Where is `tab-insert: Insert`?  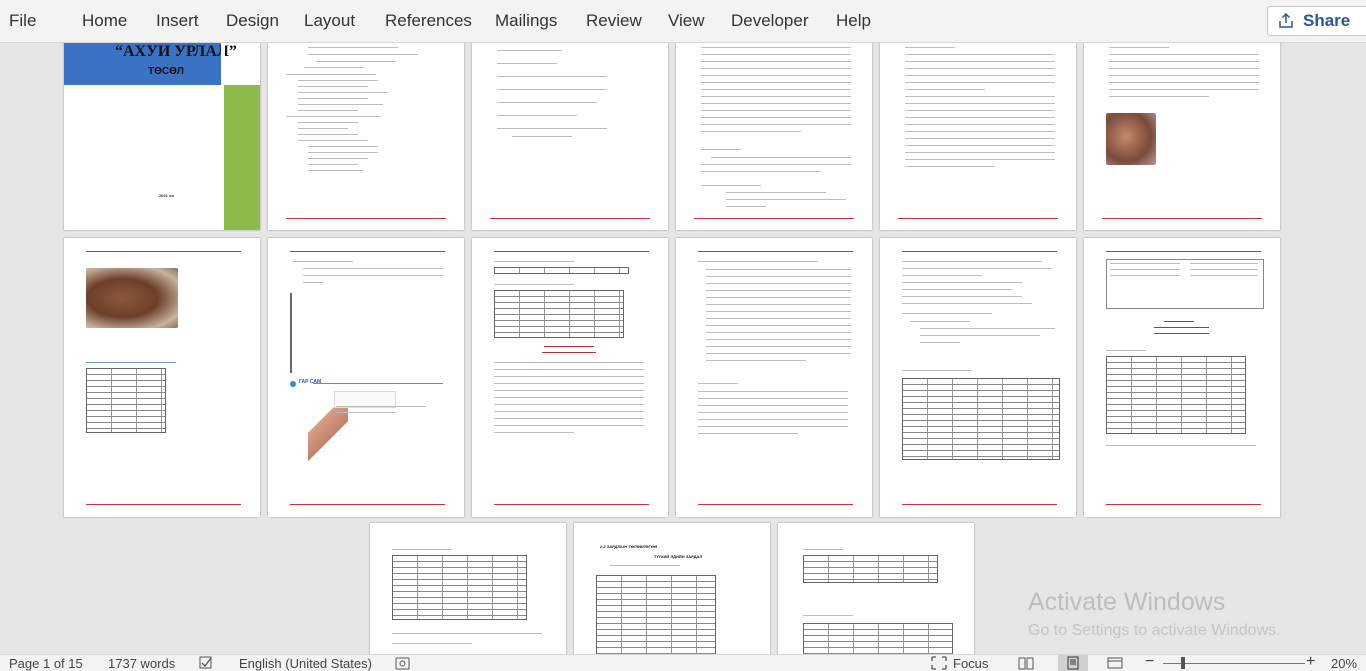 tab-insert: Insert is located at coordinates (177, 21).